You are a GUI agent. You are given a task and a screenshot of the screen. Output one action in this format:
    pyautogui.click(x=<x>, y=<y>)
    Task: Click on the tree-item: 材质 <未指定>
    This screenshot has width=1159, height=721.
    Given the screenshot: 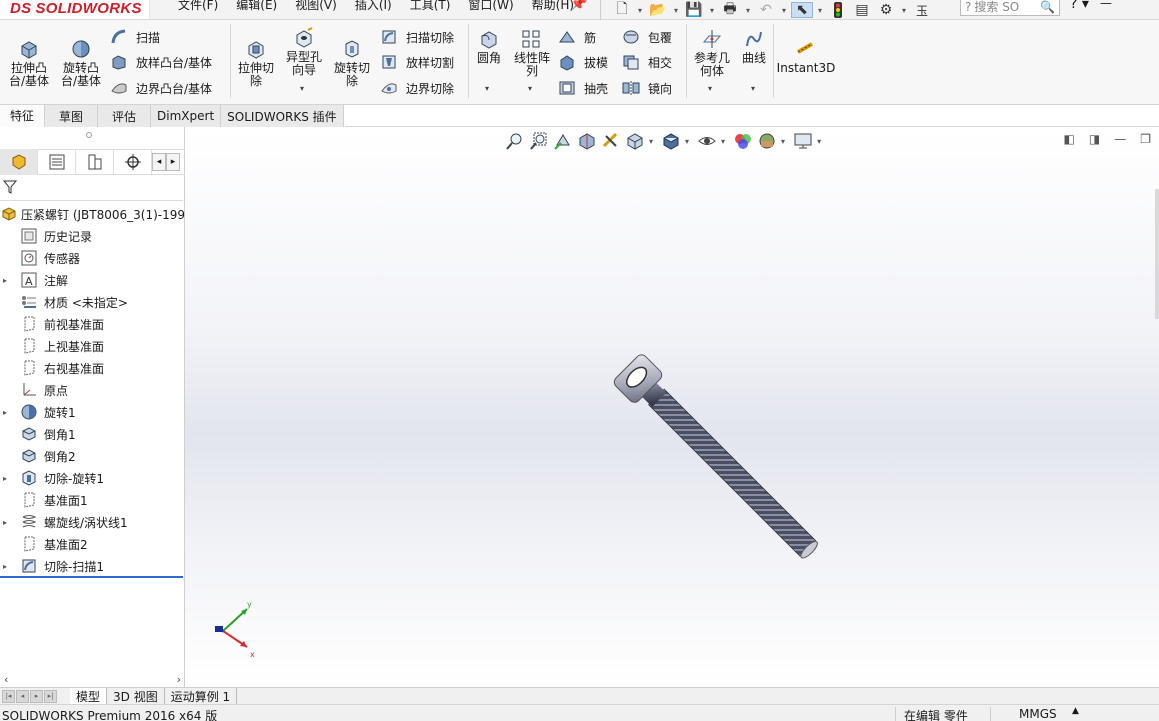 What is the action you would take?
    pyautogui.click(x=92, y=302)
    